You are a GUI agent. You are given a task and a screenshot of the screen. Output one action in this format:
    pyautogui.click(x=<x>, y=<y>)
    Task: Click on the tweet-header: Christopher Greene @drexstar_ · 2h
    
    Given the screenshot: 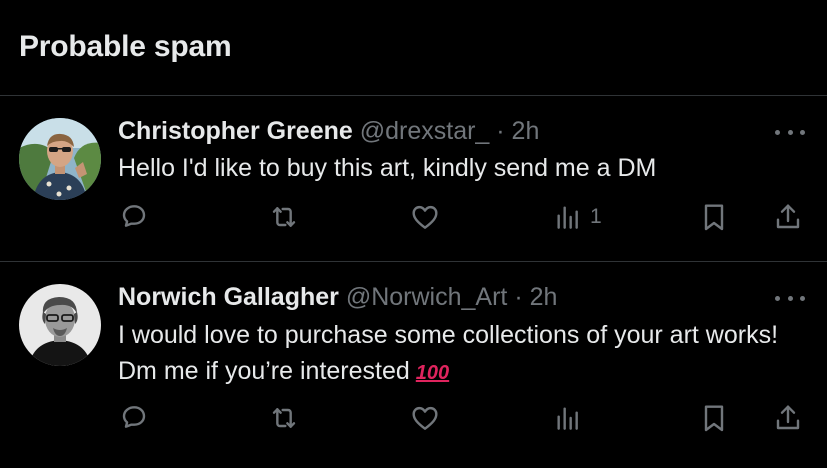 What is the action you would take?
    pyautogui.click(x=328, y=131)
    